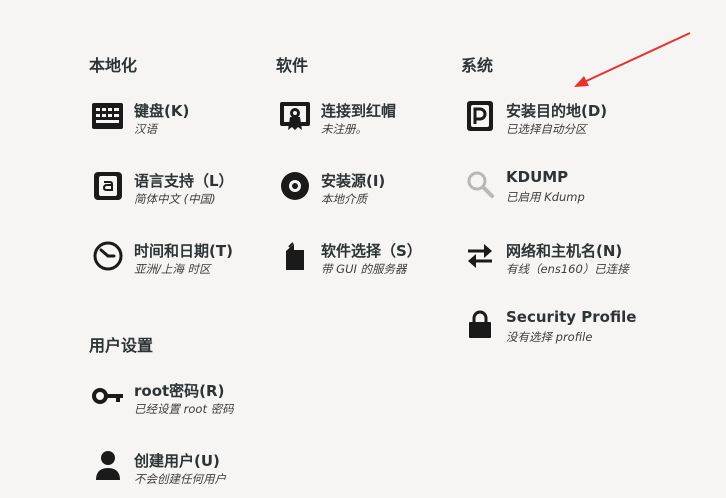 This screenshot has width=726, height=498. I want to click on spoke-network-hostname: 网络和主机名(N) 有线（ens160）已连接, so click(554, 264).